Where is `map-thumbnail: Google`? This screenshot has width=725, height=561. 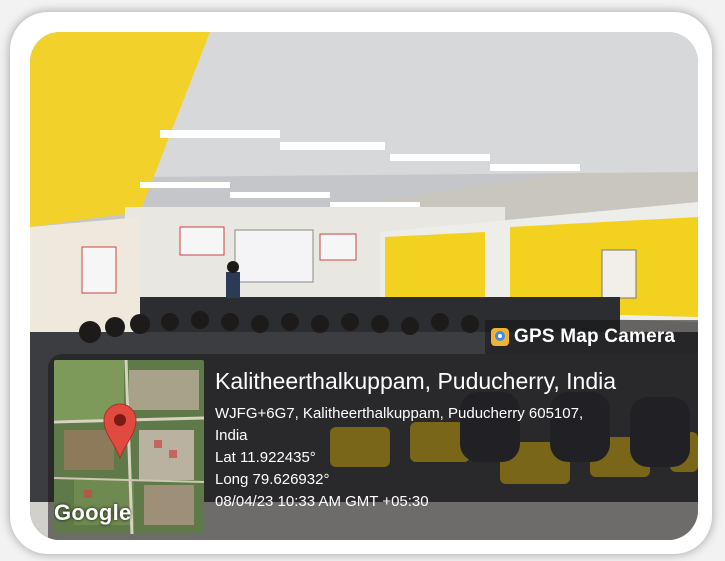 map-thumbnail: Google is located at coordinates (129, 447).